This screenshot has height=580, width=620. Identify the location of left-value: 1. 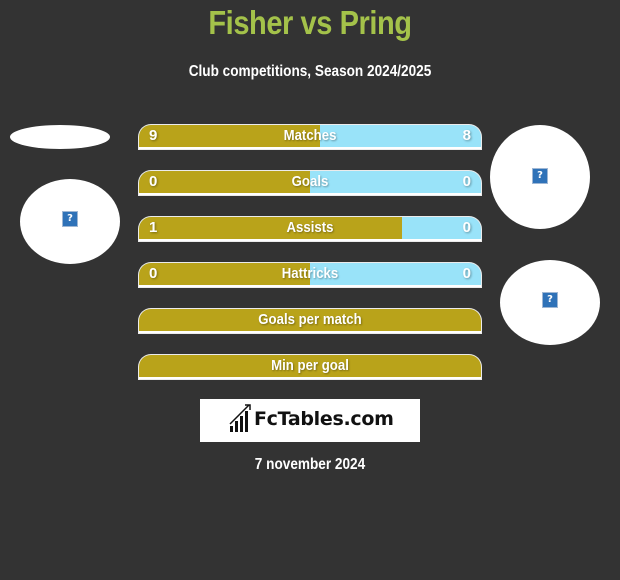
(153, 227).